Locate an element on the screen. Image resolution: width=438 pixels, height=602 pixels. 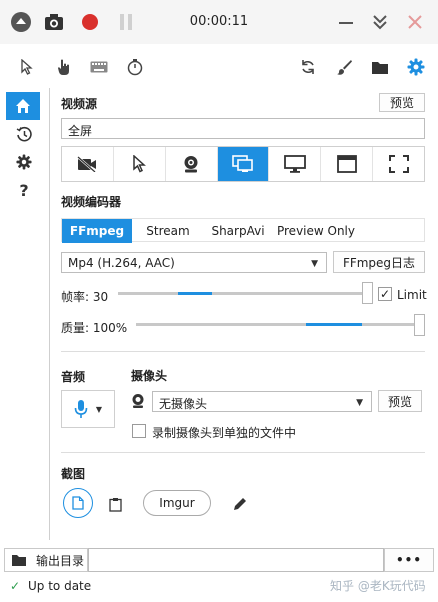
keystrokes-toggle is located at coordinates (99, 67).